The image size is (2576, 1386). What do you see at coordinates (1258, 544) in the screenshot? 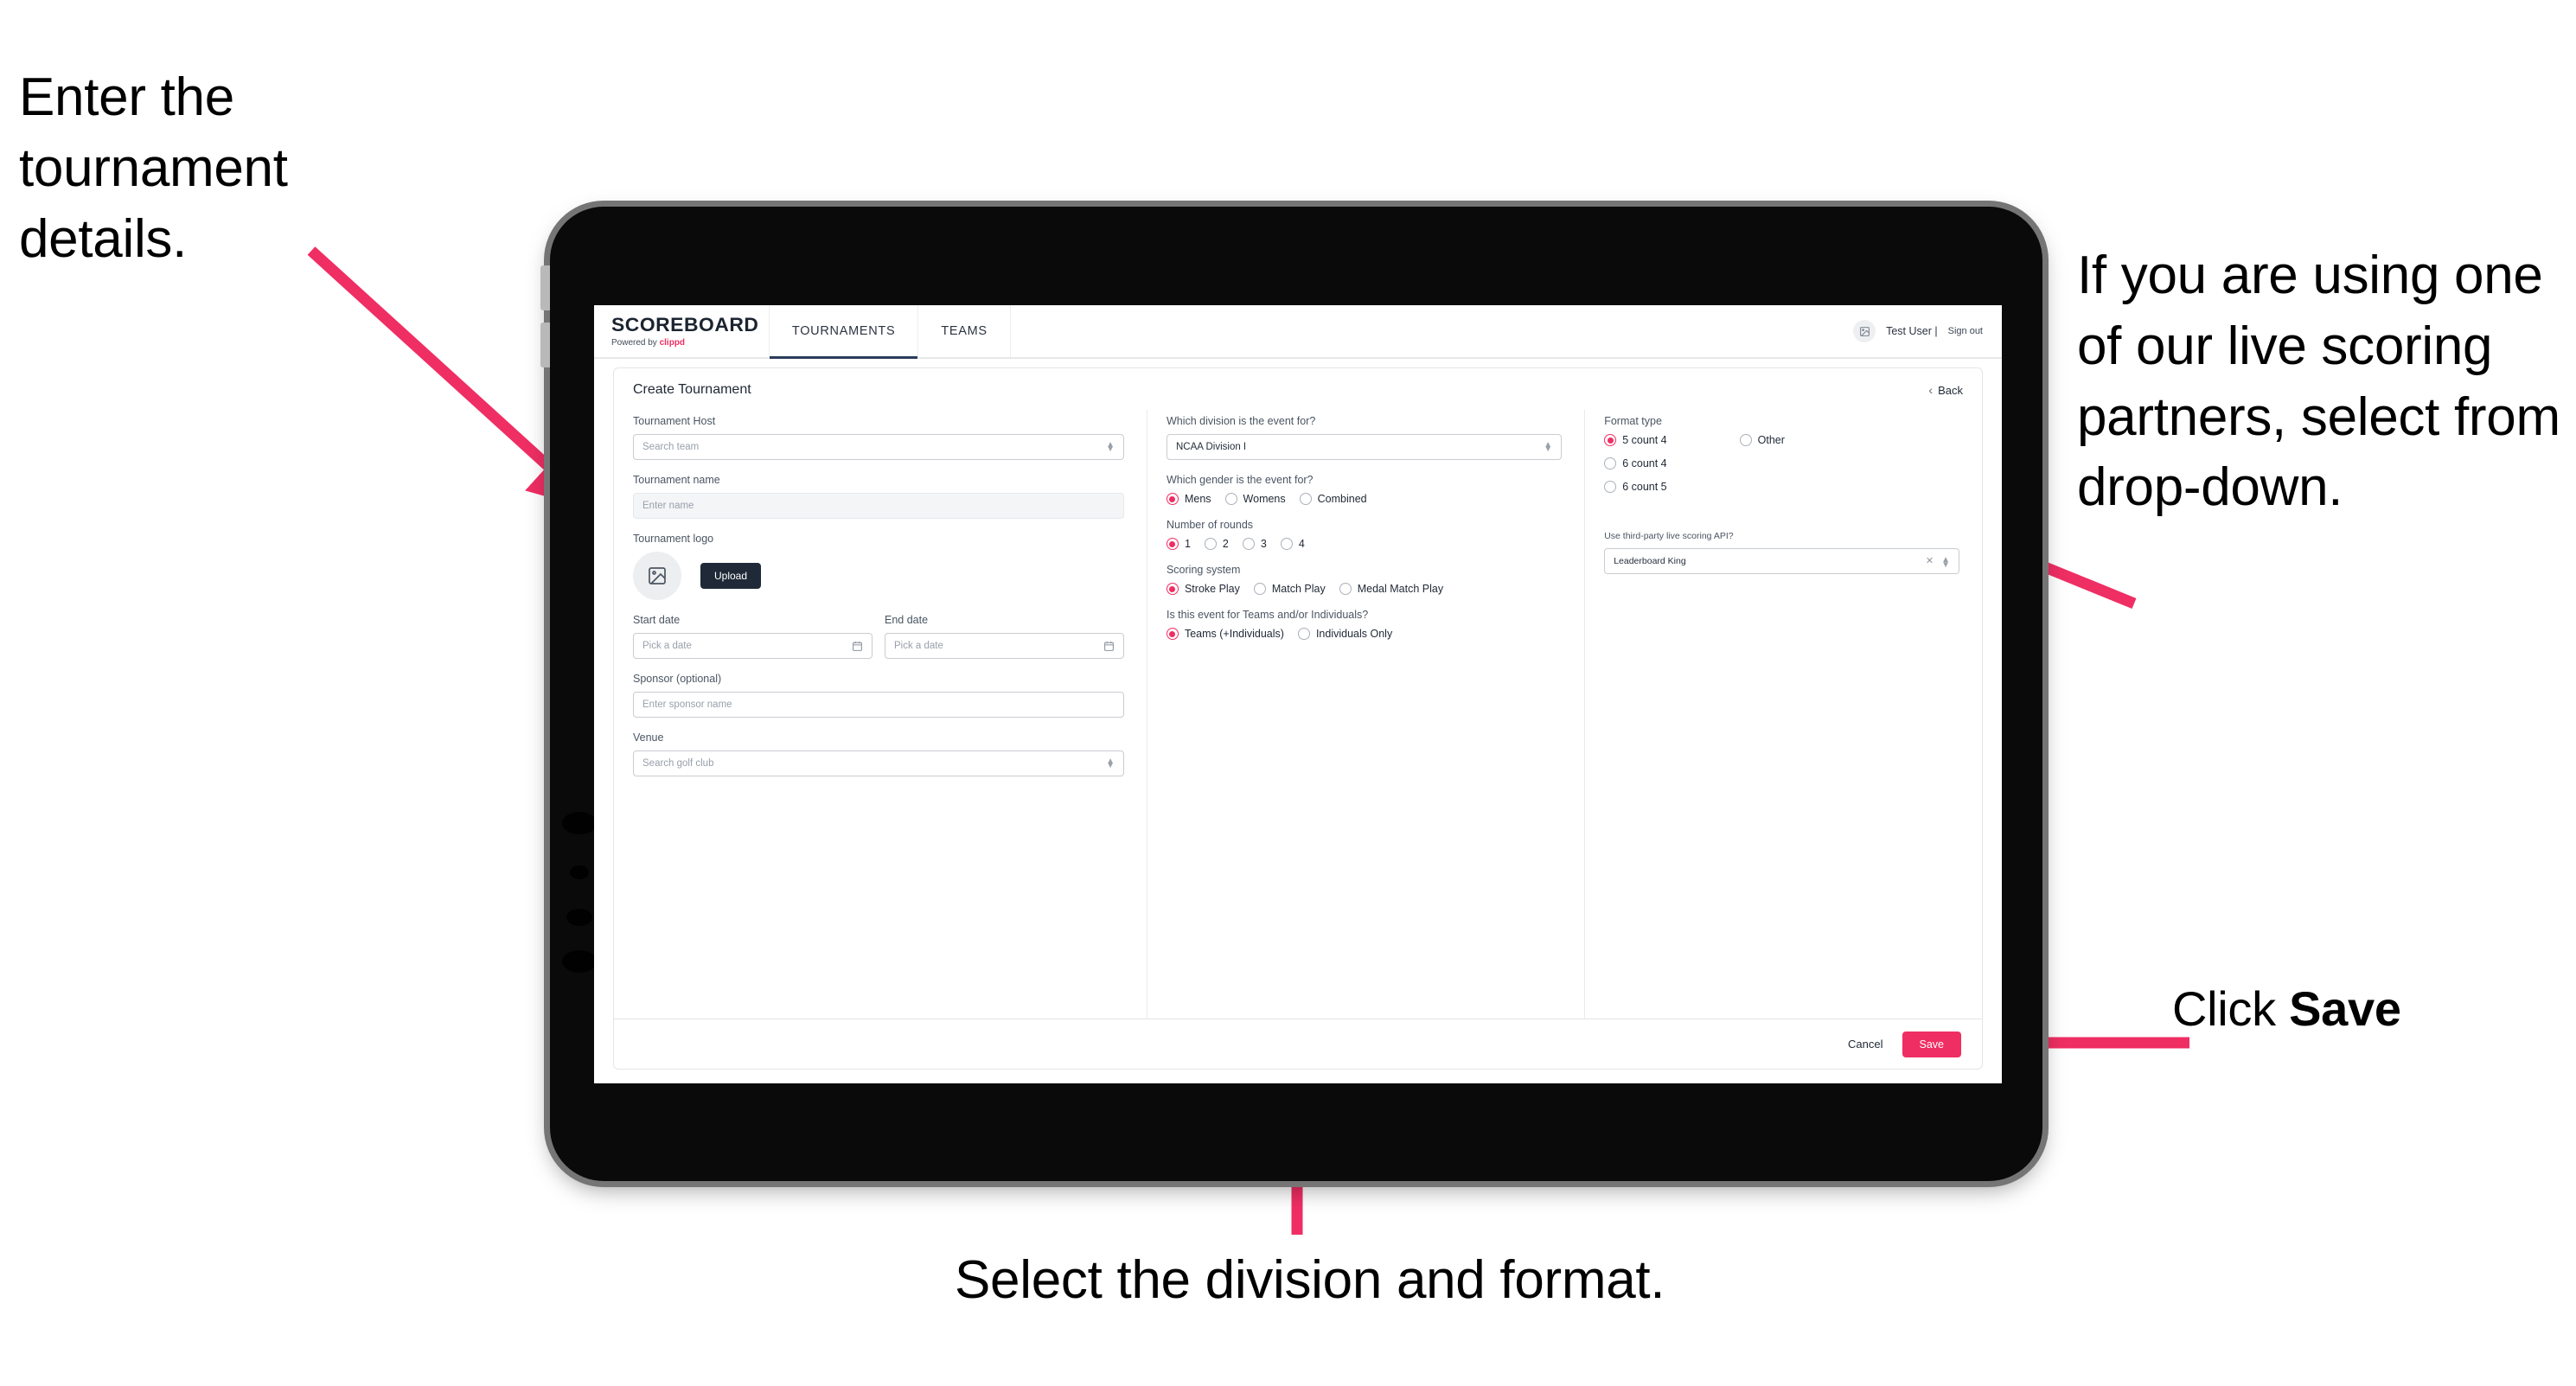
I see `radio-rounds-3: 3` at bounding box center [1258, 544].